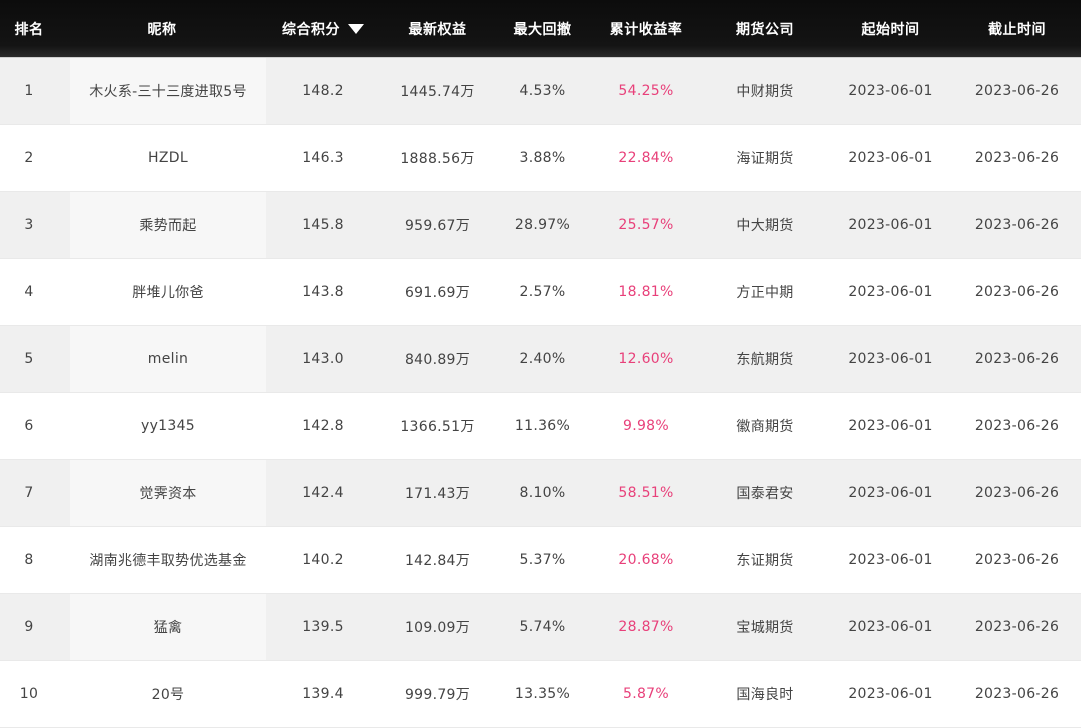  I want to click on name-cell: 猛禽, so click(168, 627).